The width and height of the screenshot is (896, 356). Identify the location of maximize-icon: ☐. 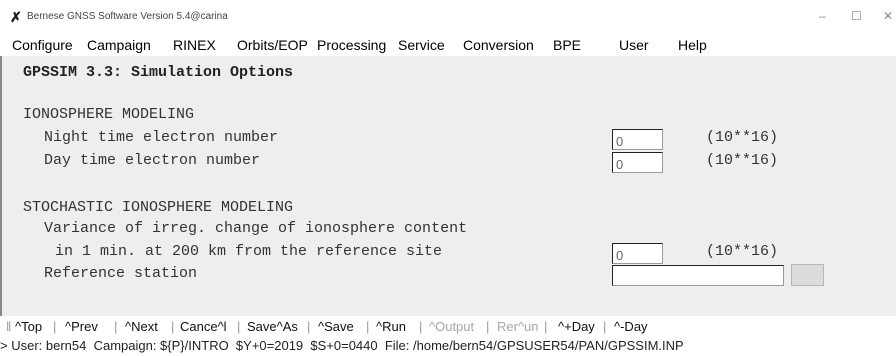
(856, 16).